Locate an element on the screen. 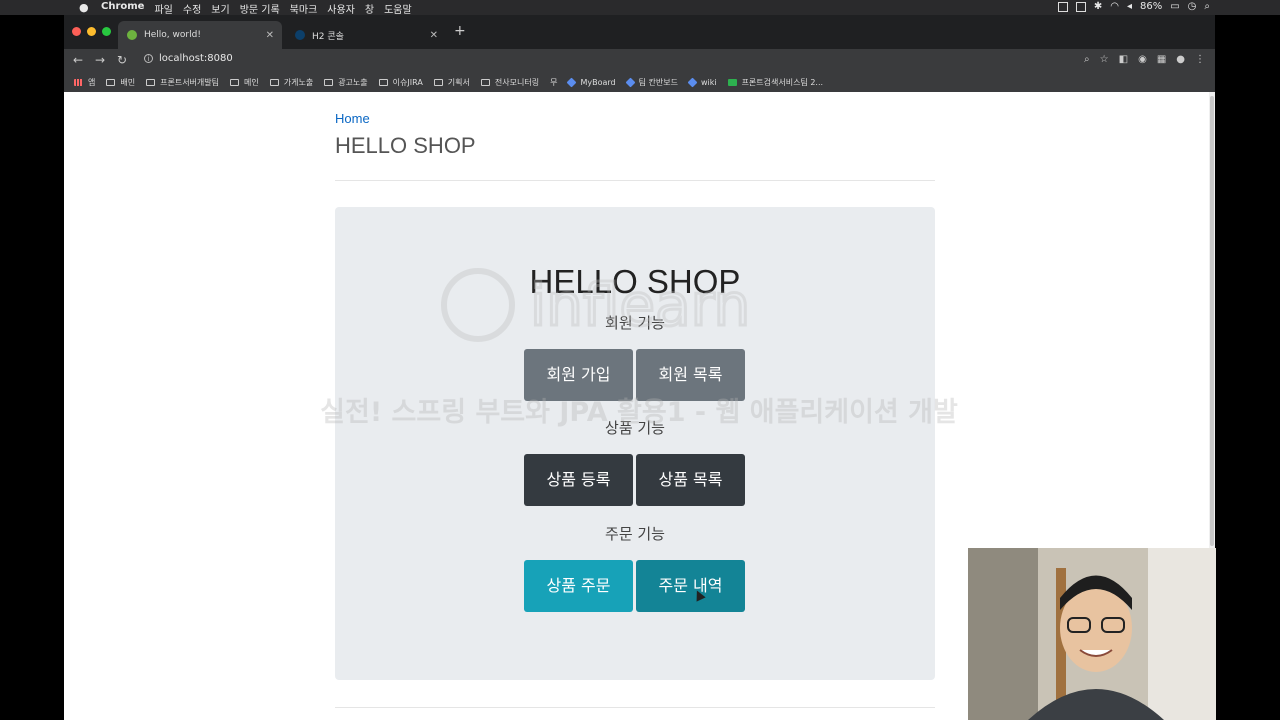  order-section-label: 주문 기능 is located at coordinates (635, 534).